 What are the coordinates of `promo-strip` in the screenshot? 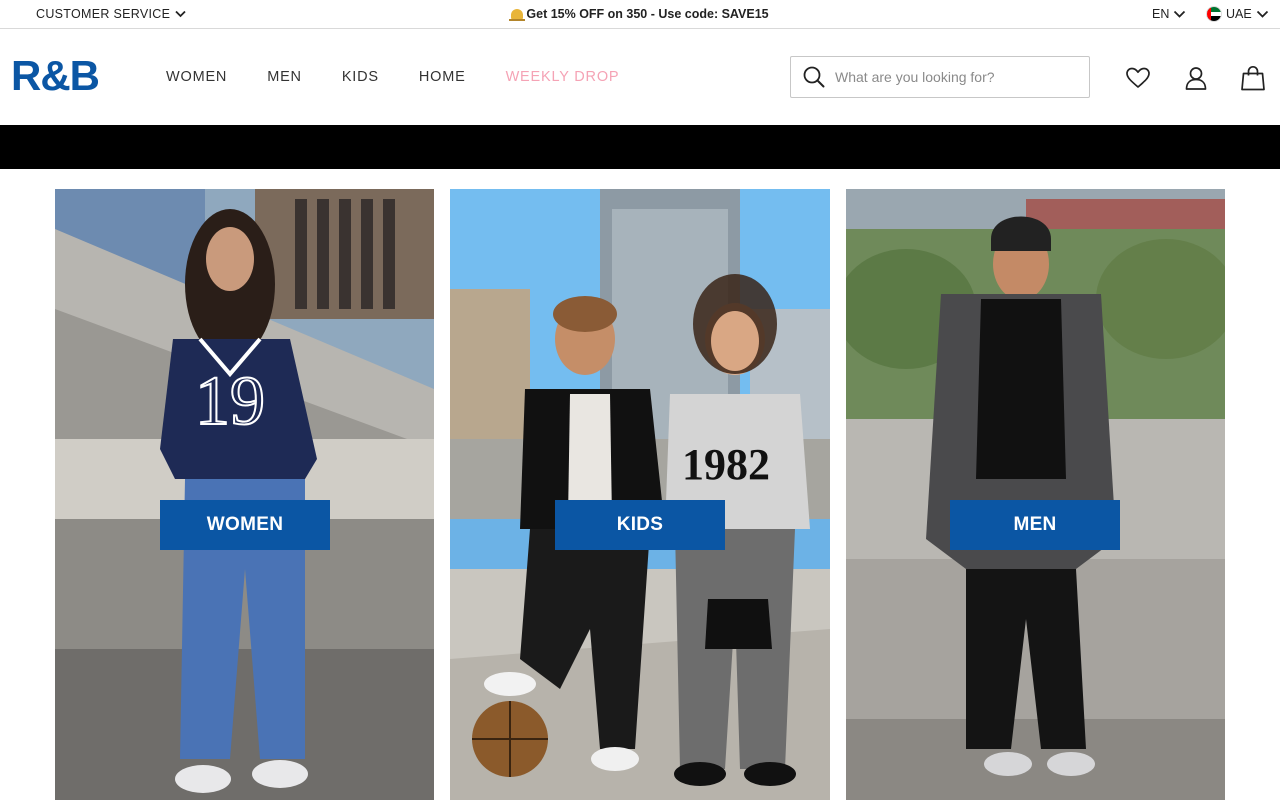 It's located at (640, 147).